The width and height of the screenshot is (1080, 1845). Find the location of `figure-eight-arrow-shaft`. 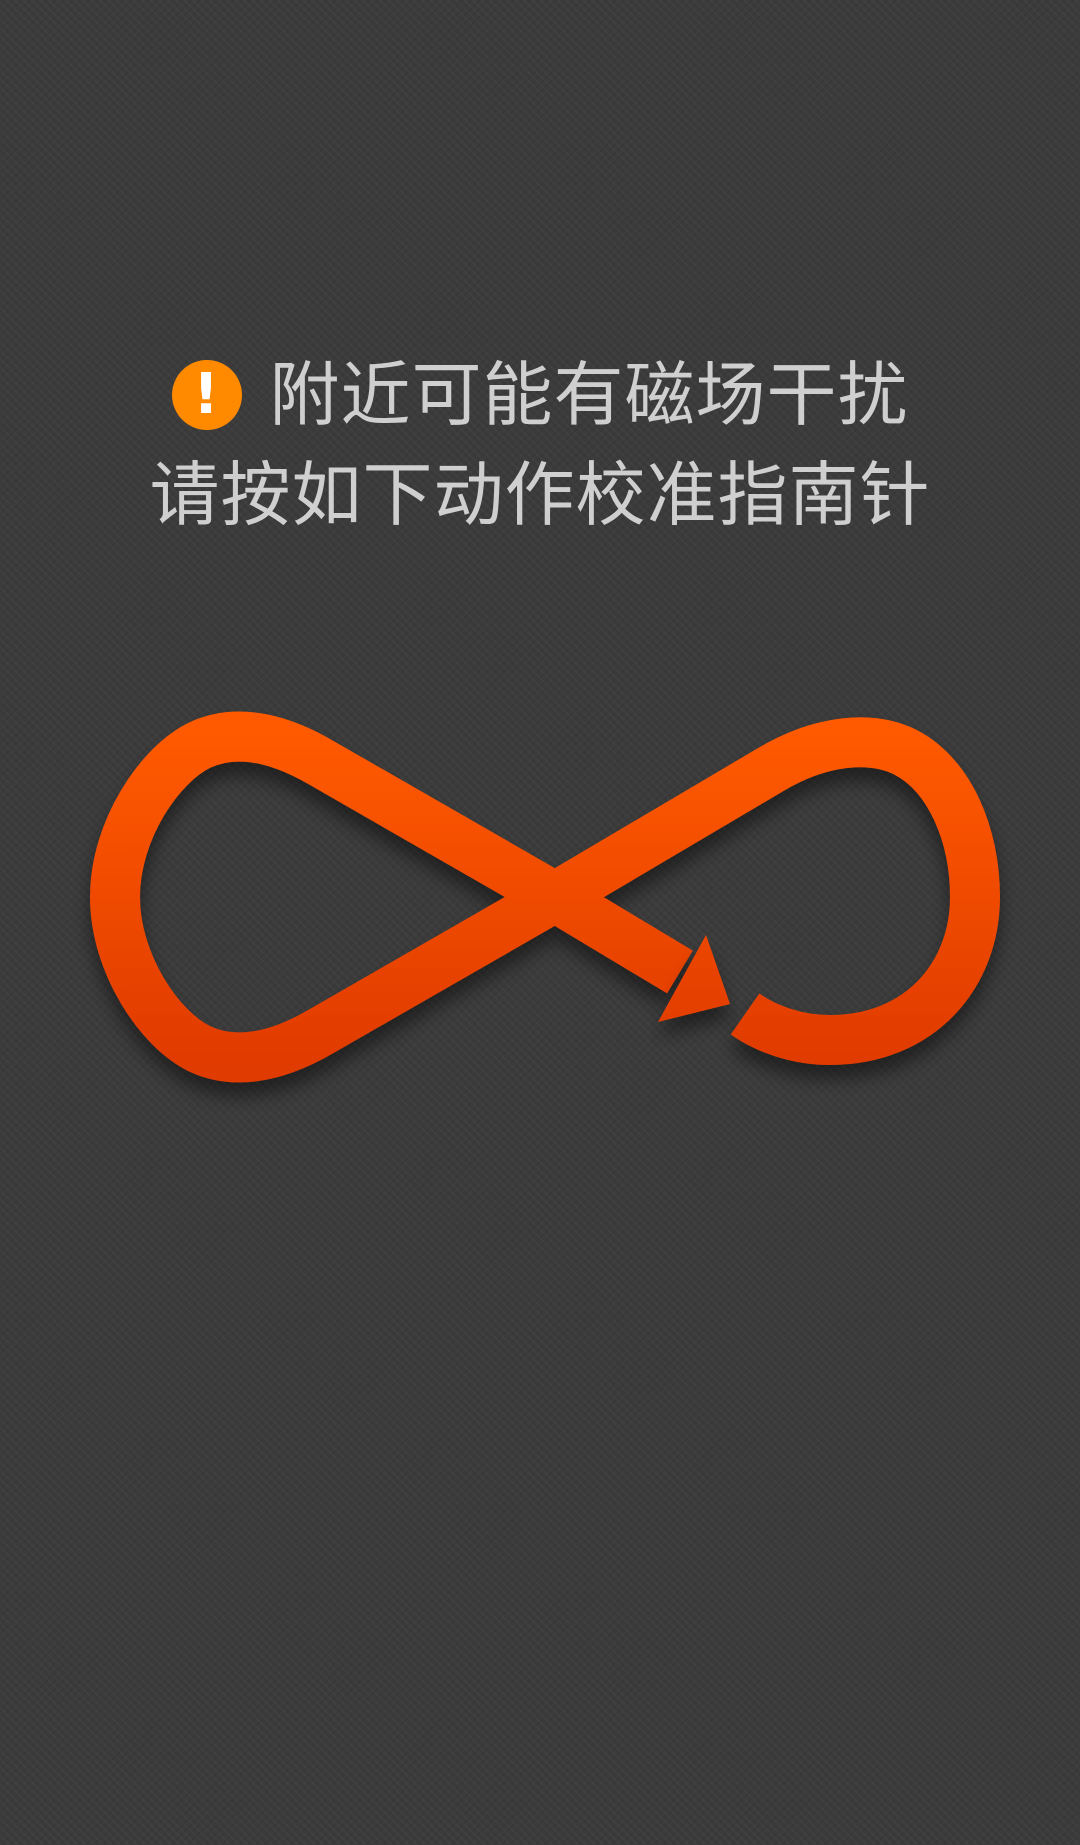

figure-eight-arrow-shaft is located at coordinates (617, 934).